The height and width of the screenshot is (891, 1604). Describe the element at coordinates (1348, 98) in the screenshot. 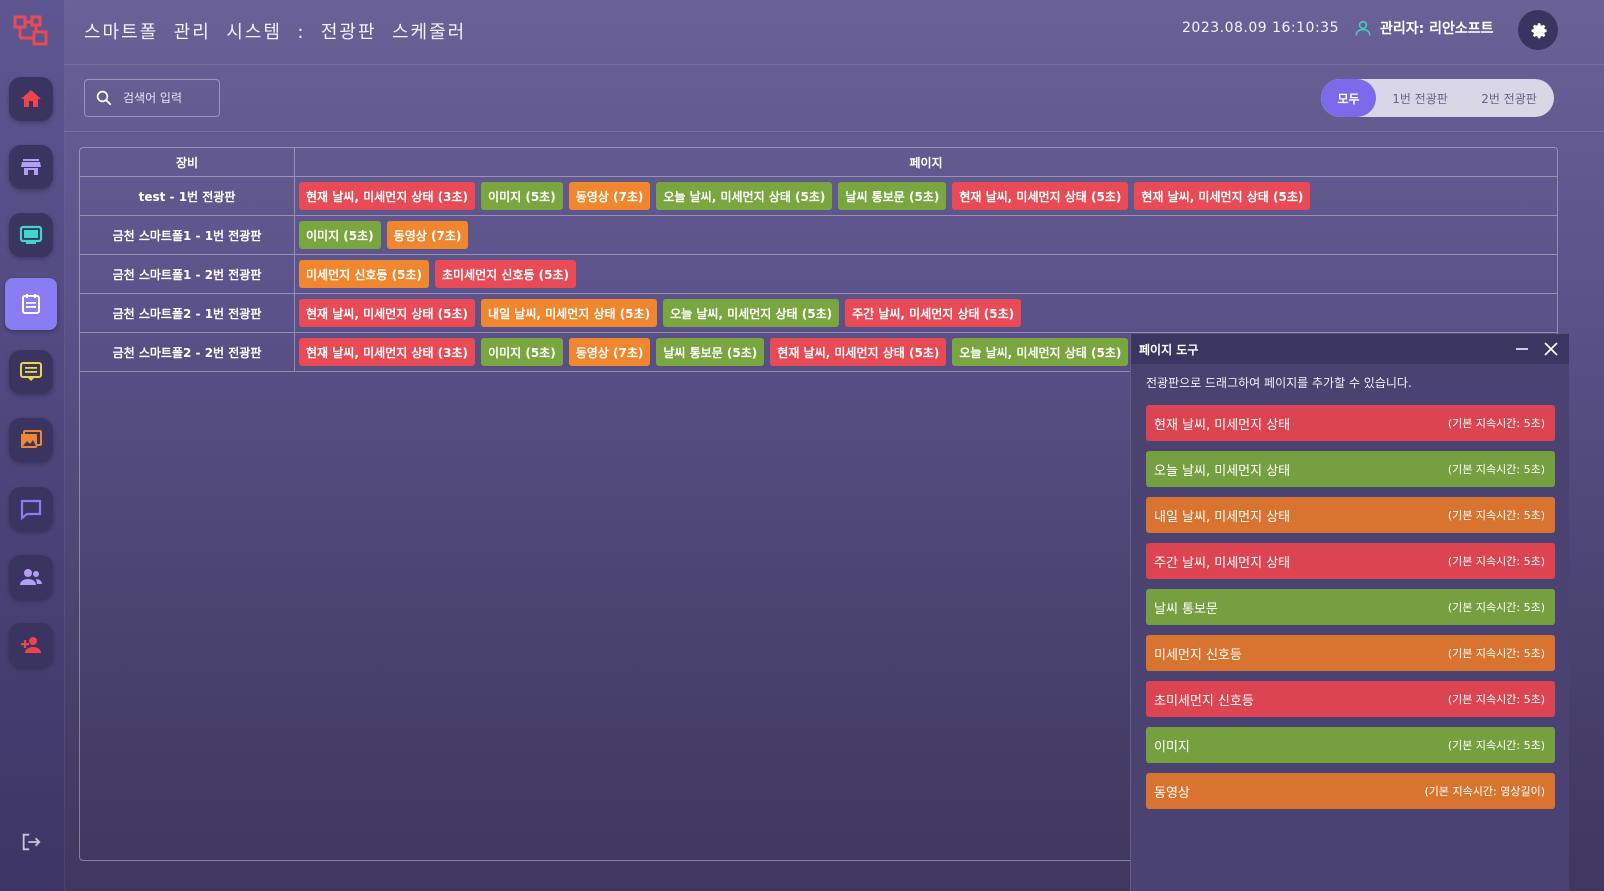

I see `filter-option-all: 모두` at that location.